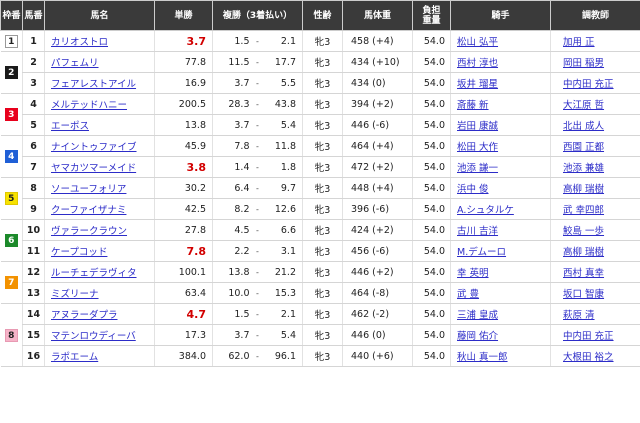  I want to click on horse-name-link: ミズリーナ, so click(75, 294).